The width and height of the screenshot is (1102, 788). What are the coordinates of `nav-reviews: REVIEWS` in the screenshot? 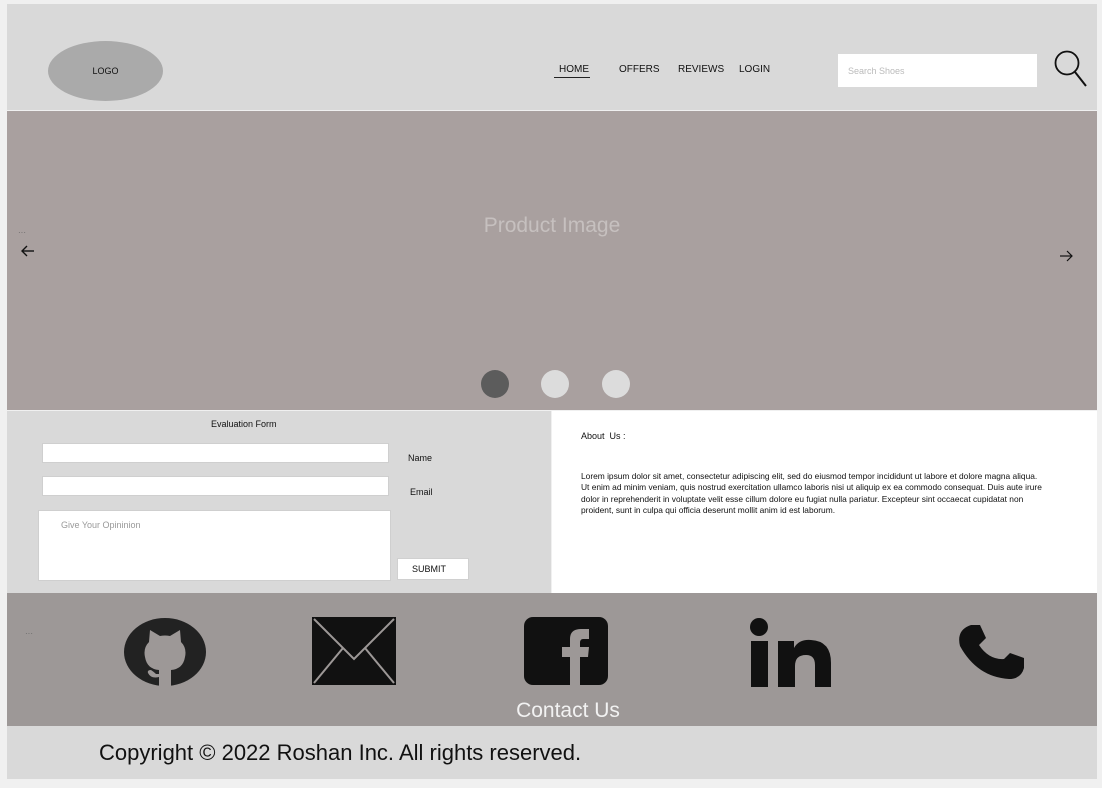 It's located at (701, 69).